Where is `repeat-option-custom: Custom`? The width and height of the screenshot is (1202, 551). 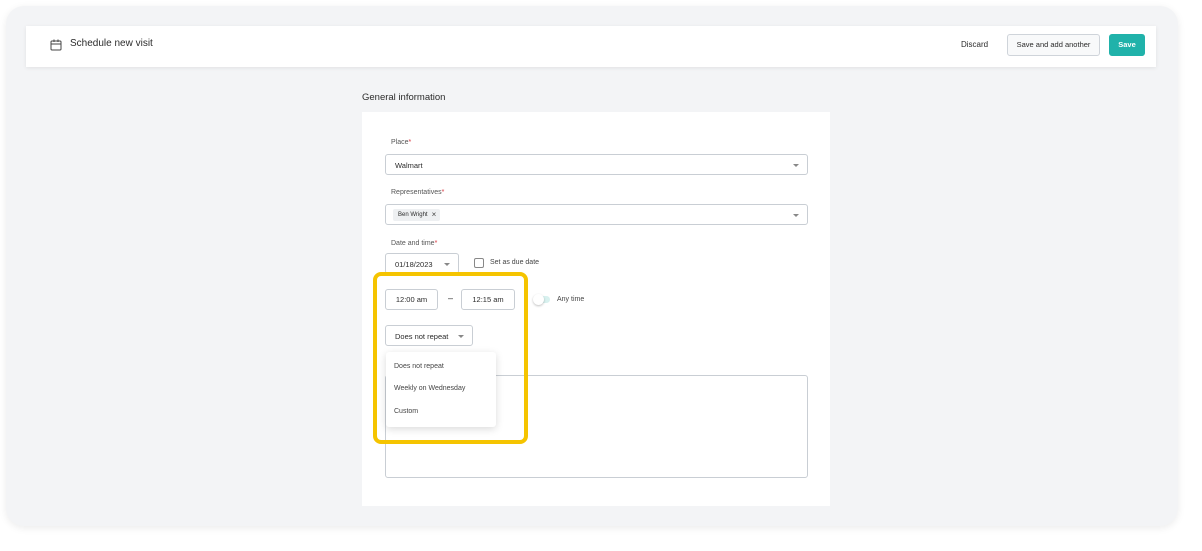
repeat-option-custom: Custom is located at coordinates (406, 411).